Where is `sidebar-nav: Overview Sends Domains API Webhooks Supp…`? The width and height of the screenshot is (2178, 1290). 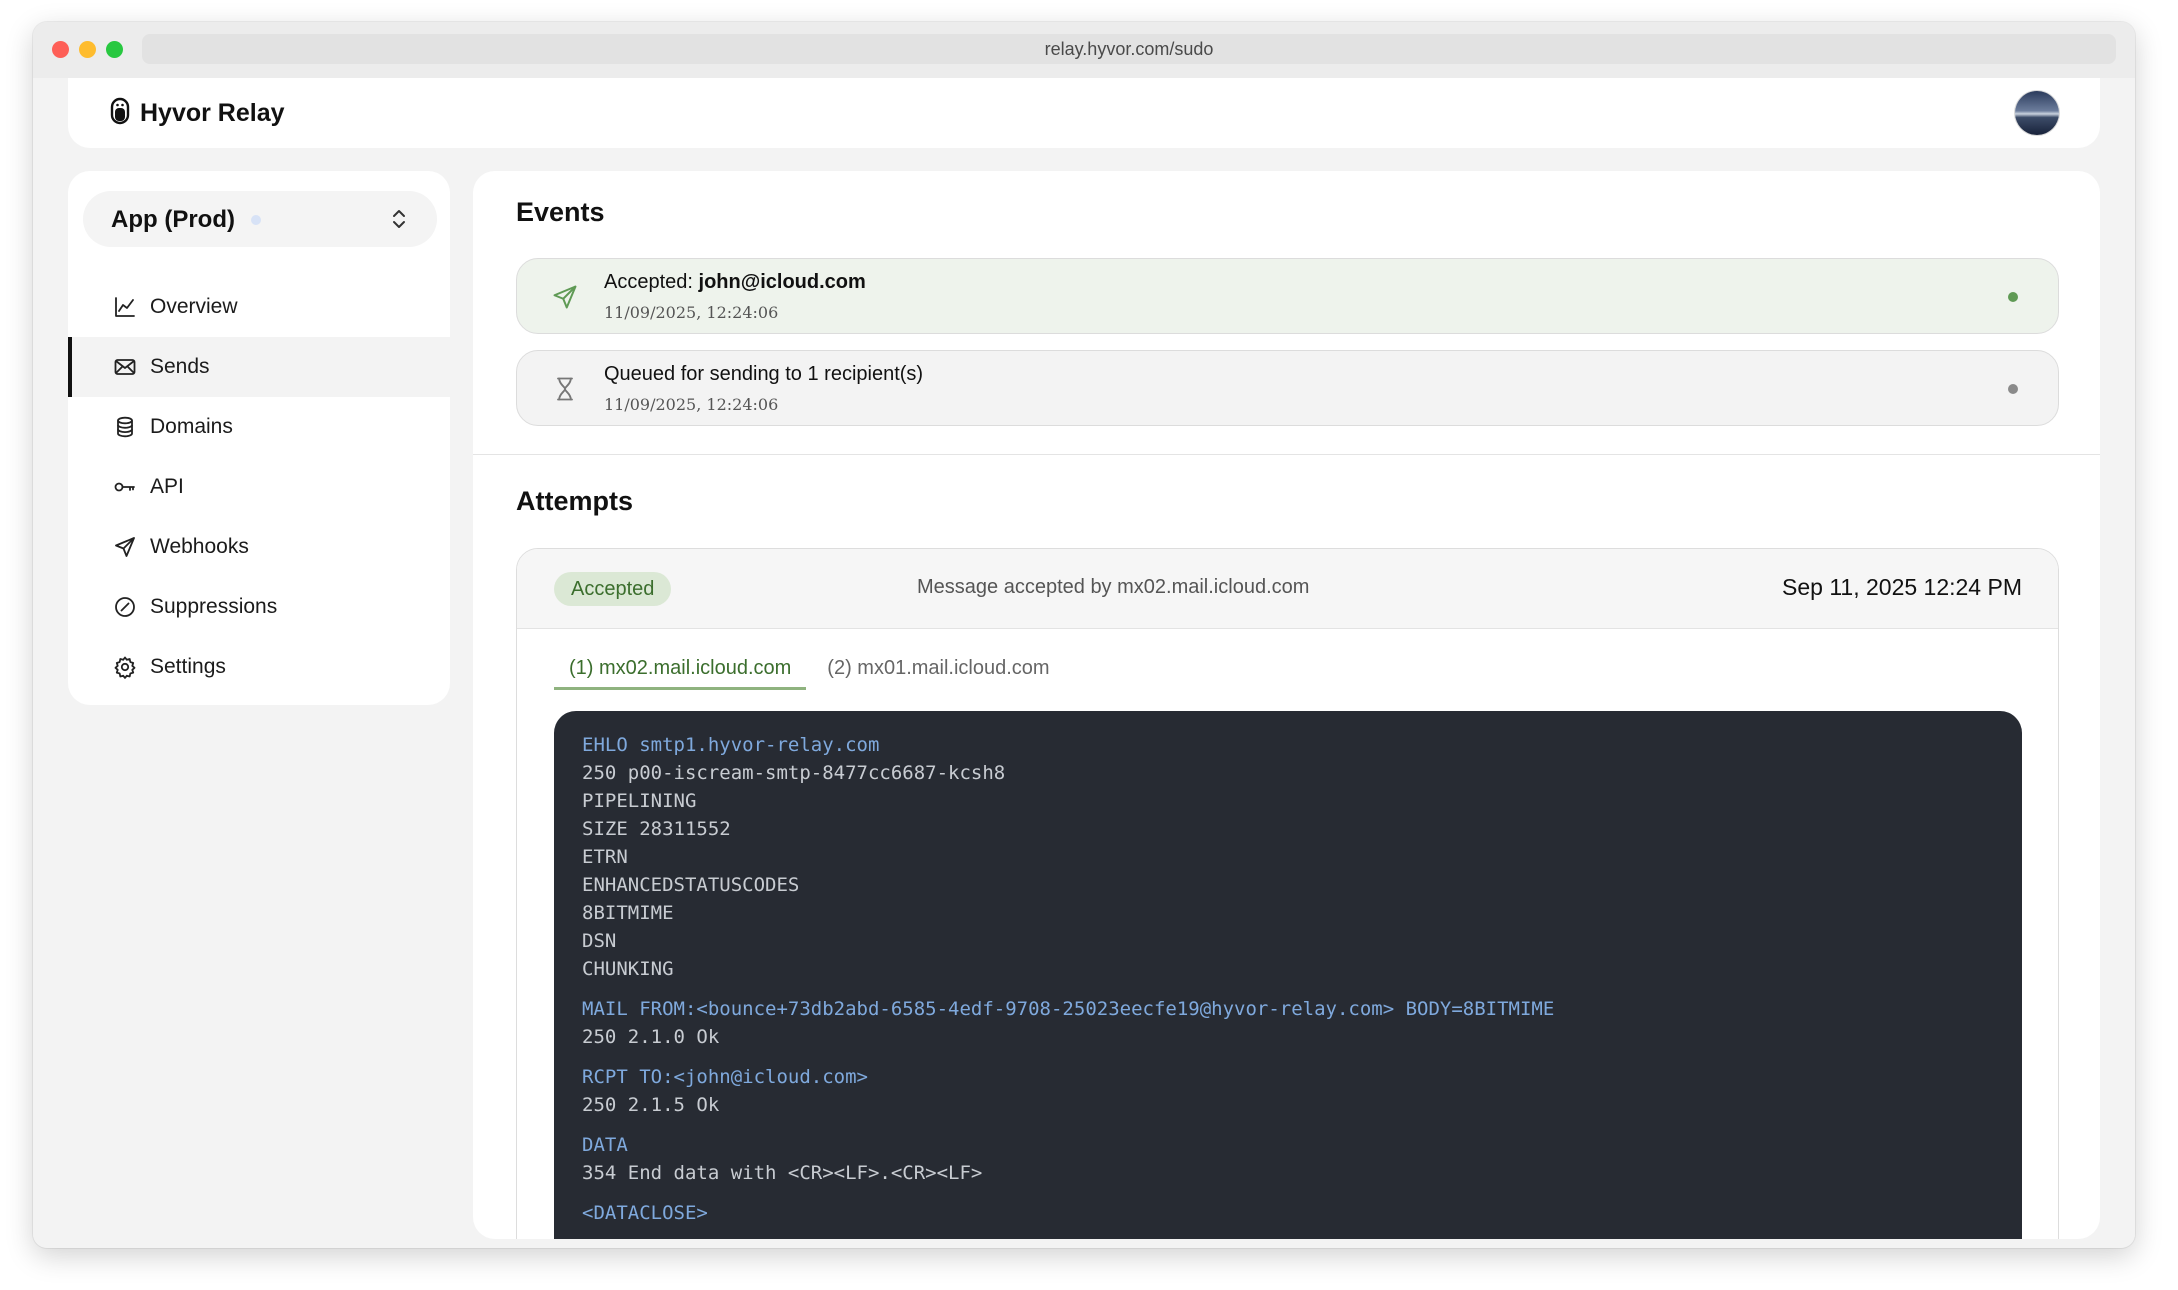
sidebar-nav: Overview Sends Domains API Webhooks Supp… is located at coordinates (259, 487).